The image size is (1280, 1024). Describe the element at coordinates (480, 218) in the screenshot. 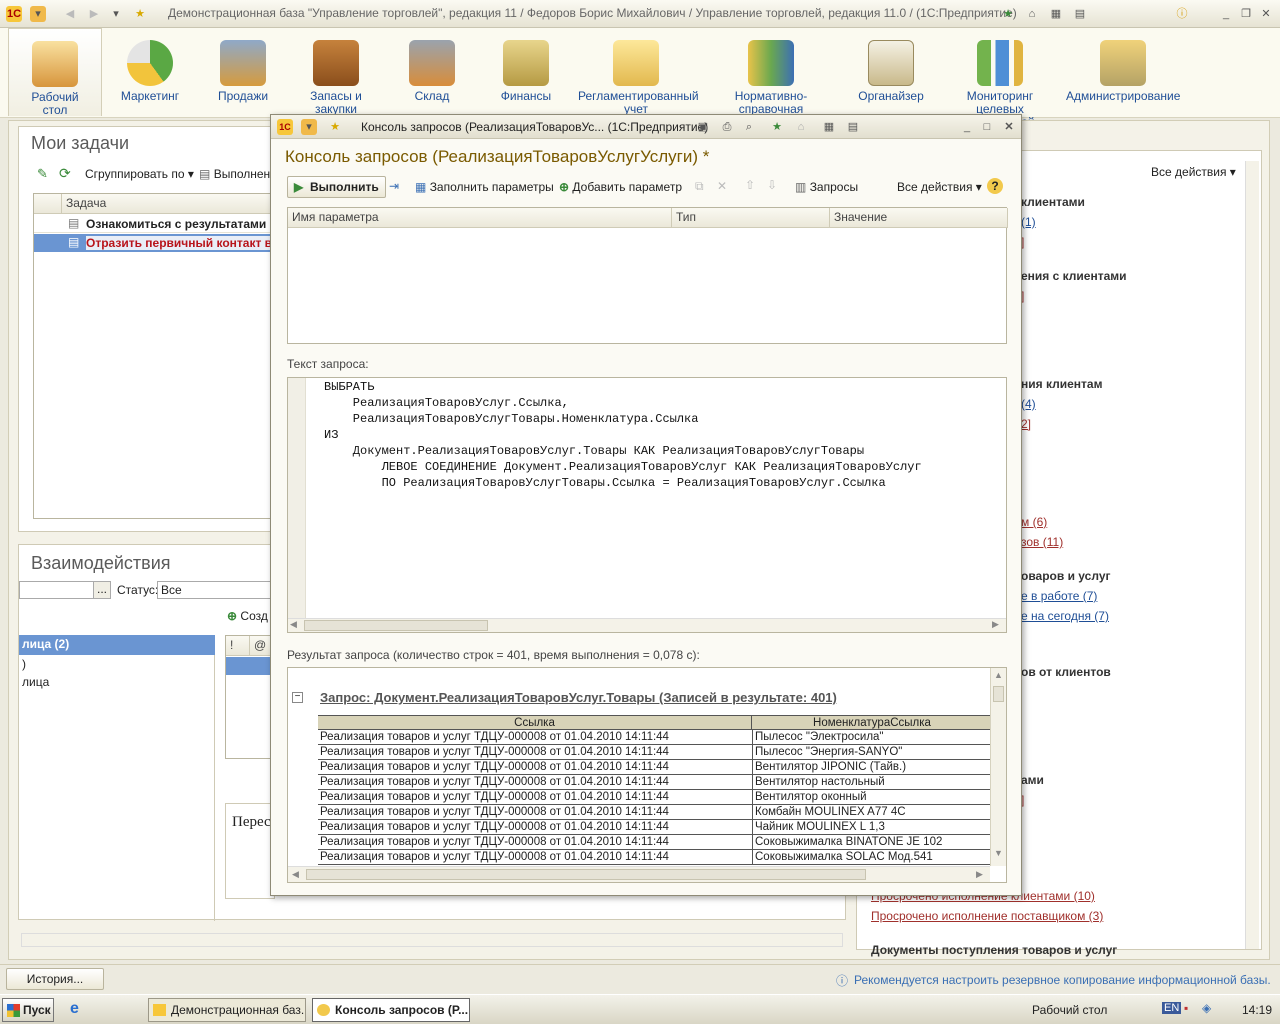

I see `column-header-param-name: Имя параметра` at that location.